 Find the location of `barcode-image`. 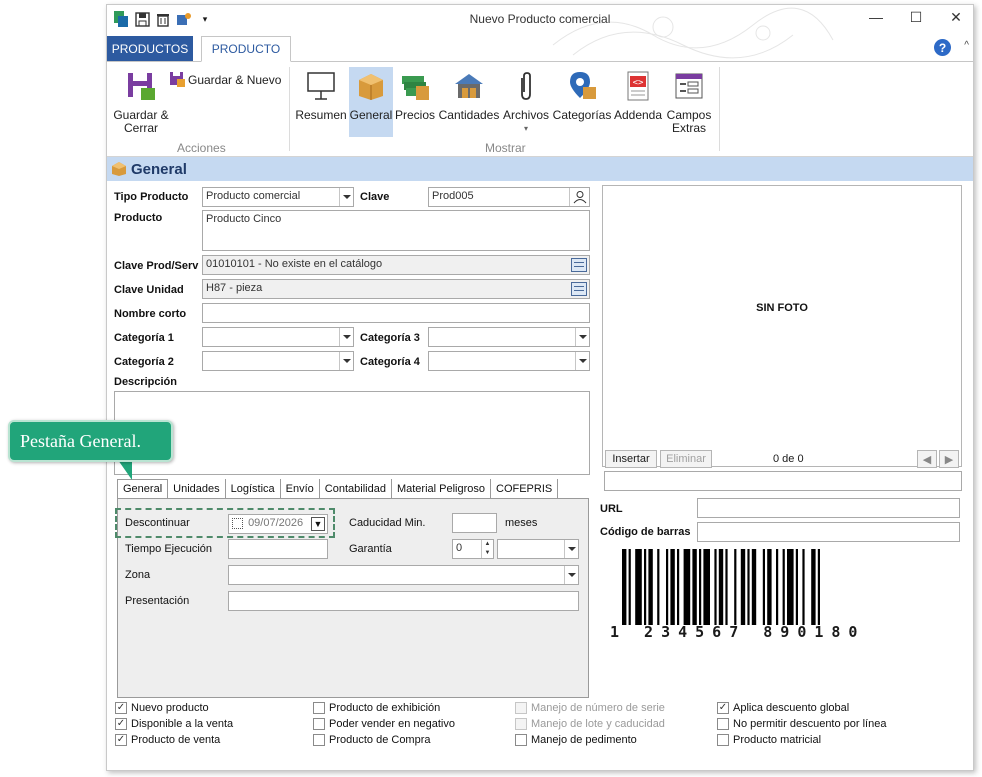

barcode-image is located at coordinates (721, 587).